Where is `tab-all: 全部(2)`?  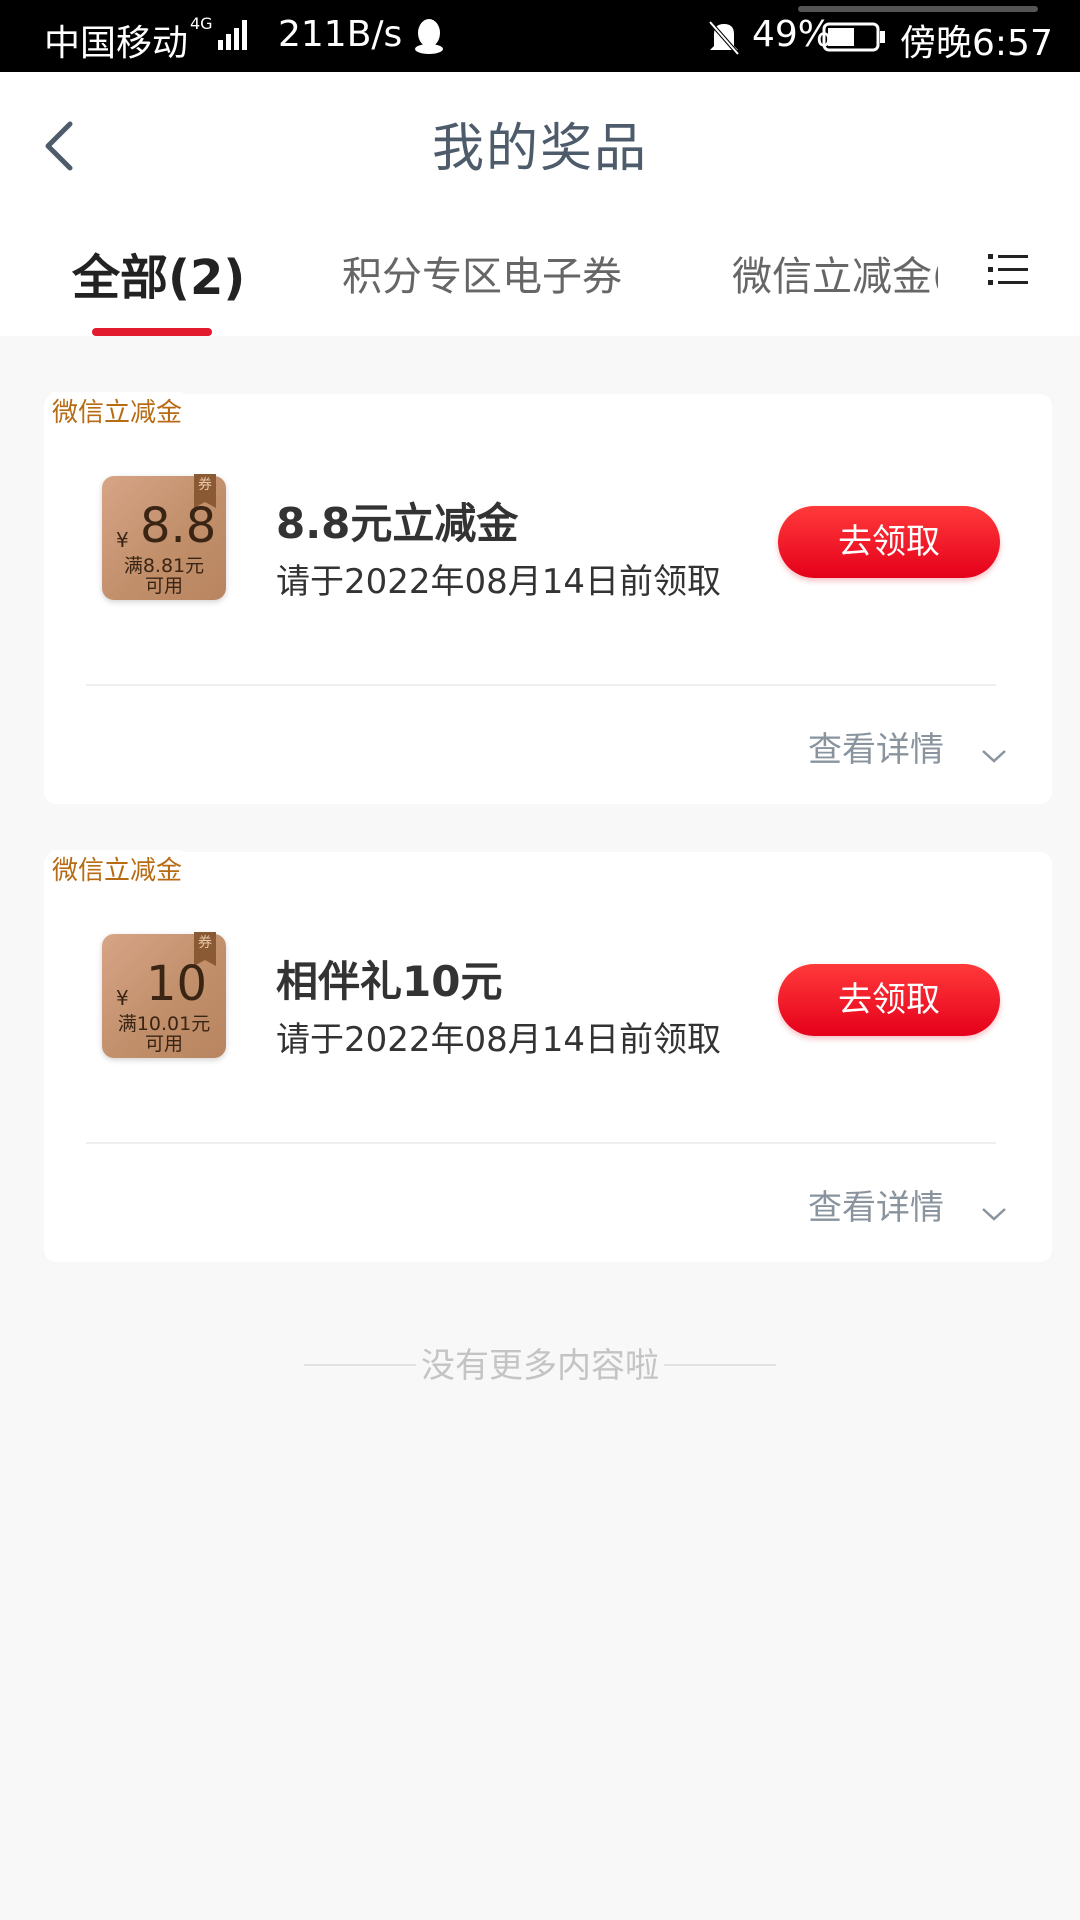 tab-all: 全部(2) is located at coordinates (158, 273).